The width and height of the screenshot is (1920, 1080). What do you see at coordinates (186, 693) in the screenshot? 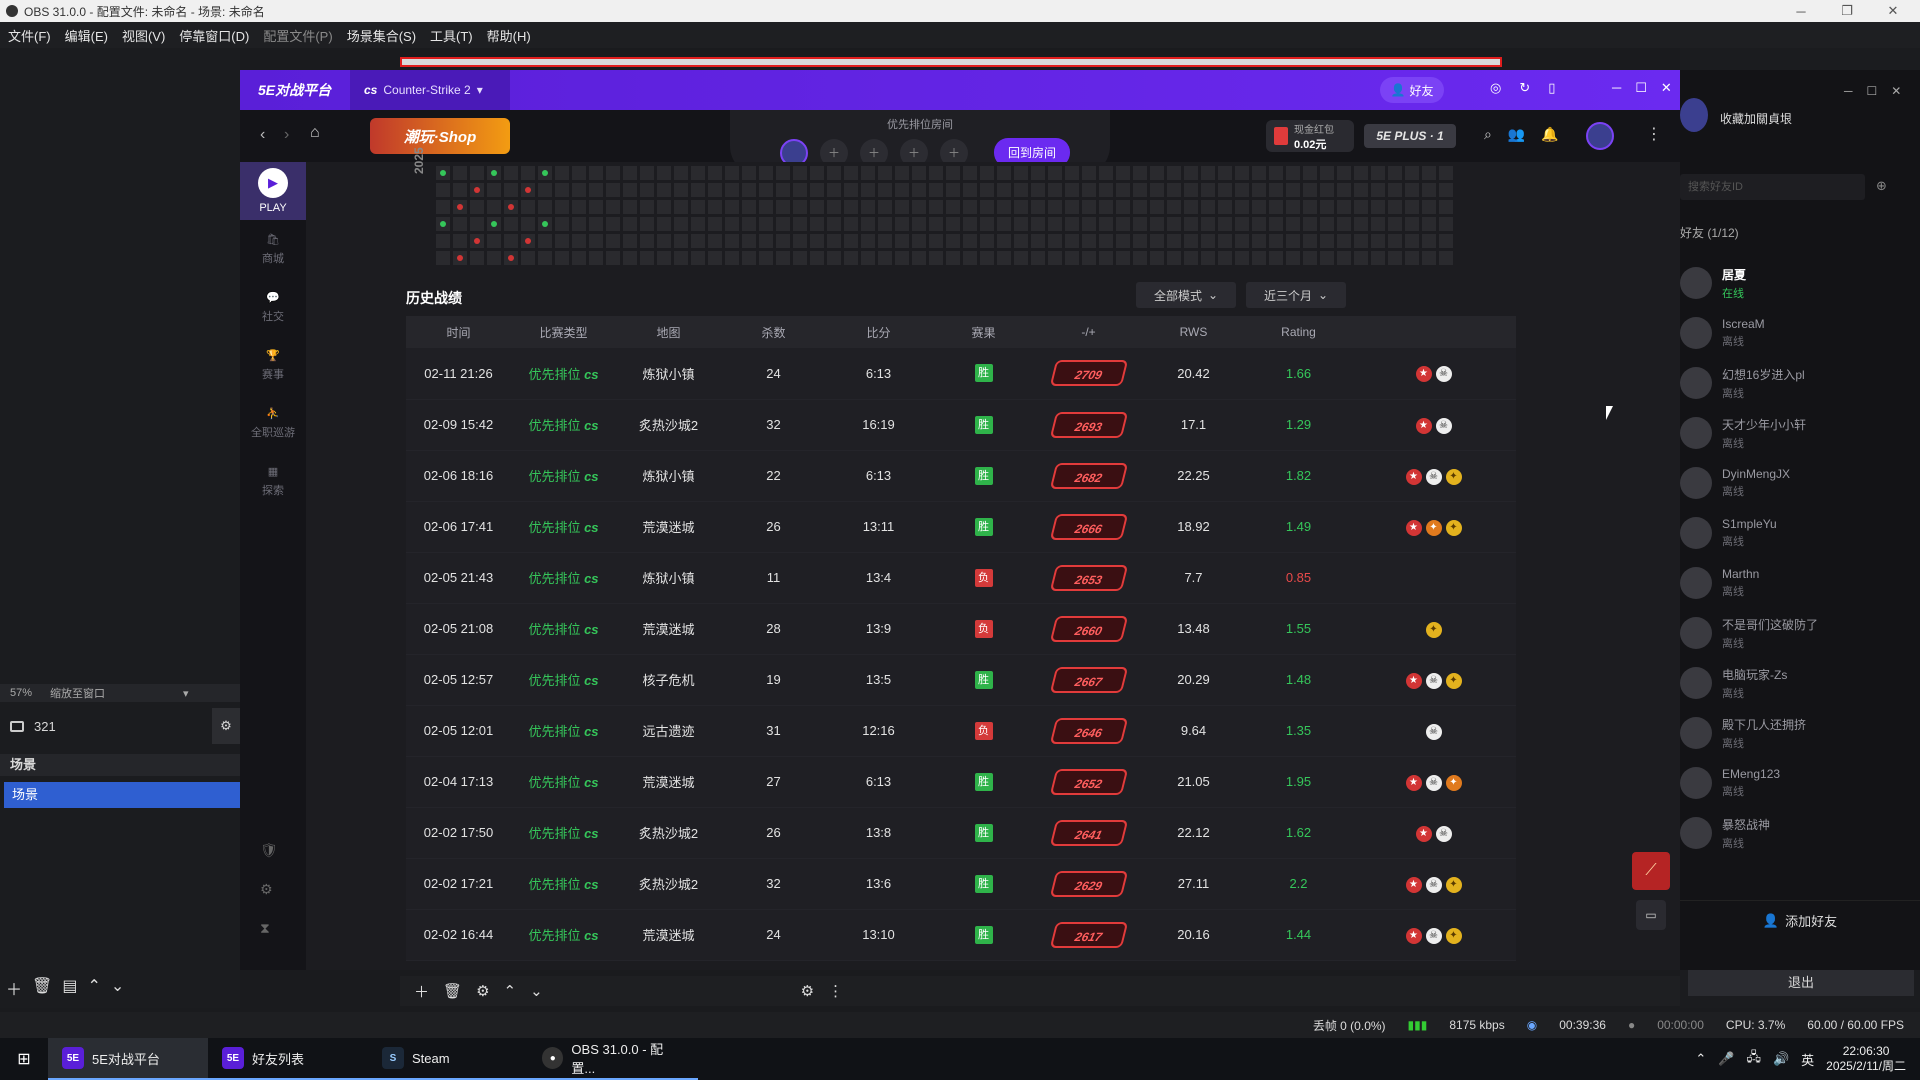
I see `chevron-down-icon: ▾` at bounding box center [186, 693].